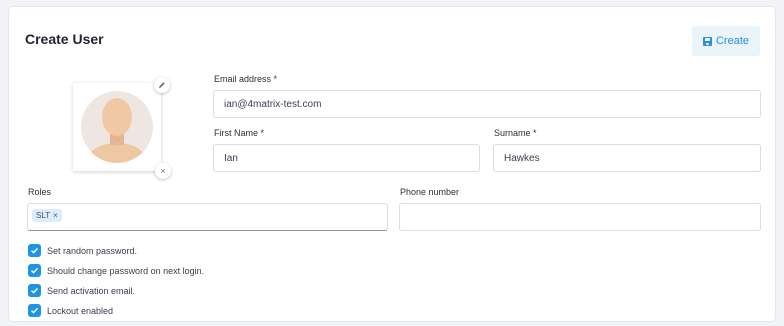 The height and width of the screenshot is (326, 784). I want to click on roles-select: SLT ×, so click(207, 217).